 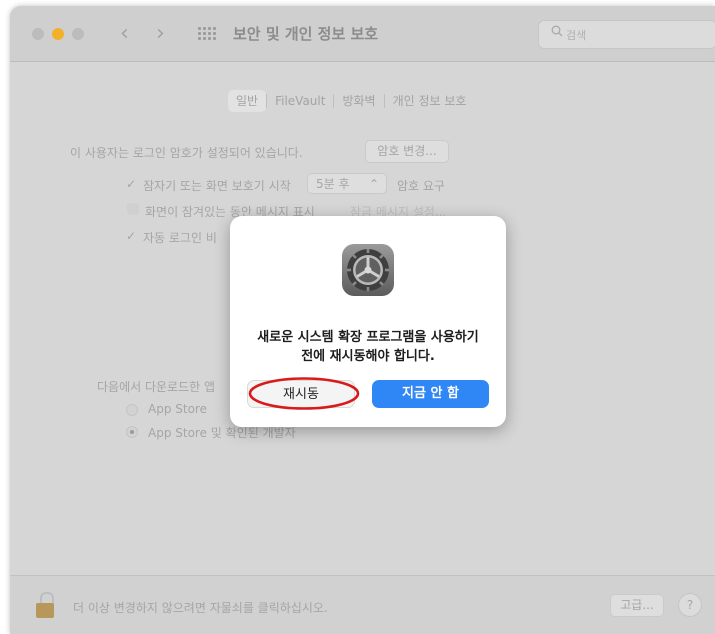 I want to click on show-all-grid-icon, so click(x=207, y=33).